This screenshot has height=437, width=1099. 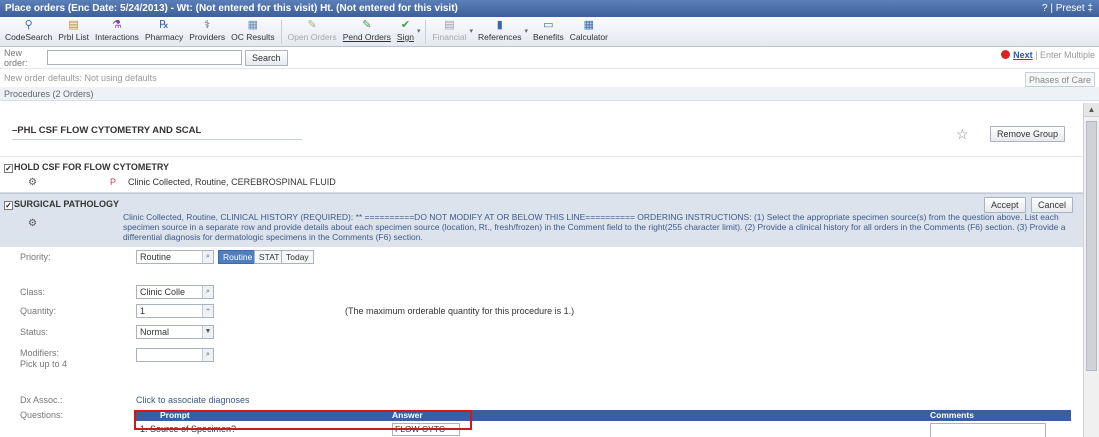 I want to click on pharmacy-icon: ℞, so click(x=164, y=25).